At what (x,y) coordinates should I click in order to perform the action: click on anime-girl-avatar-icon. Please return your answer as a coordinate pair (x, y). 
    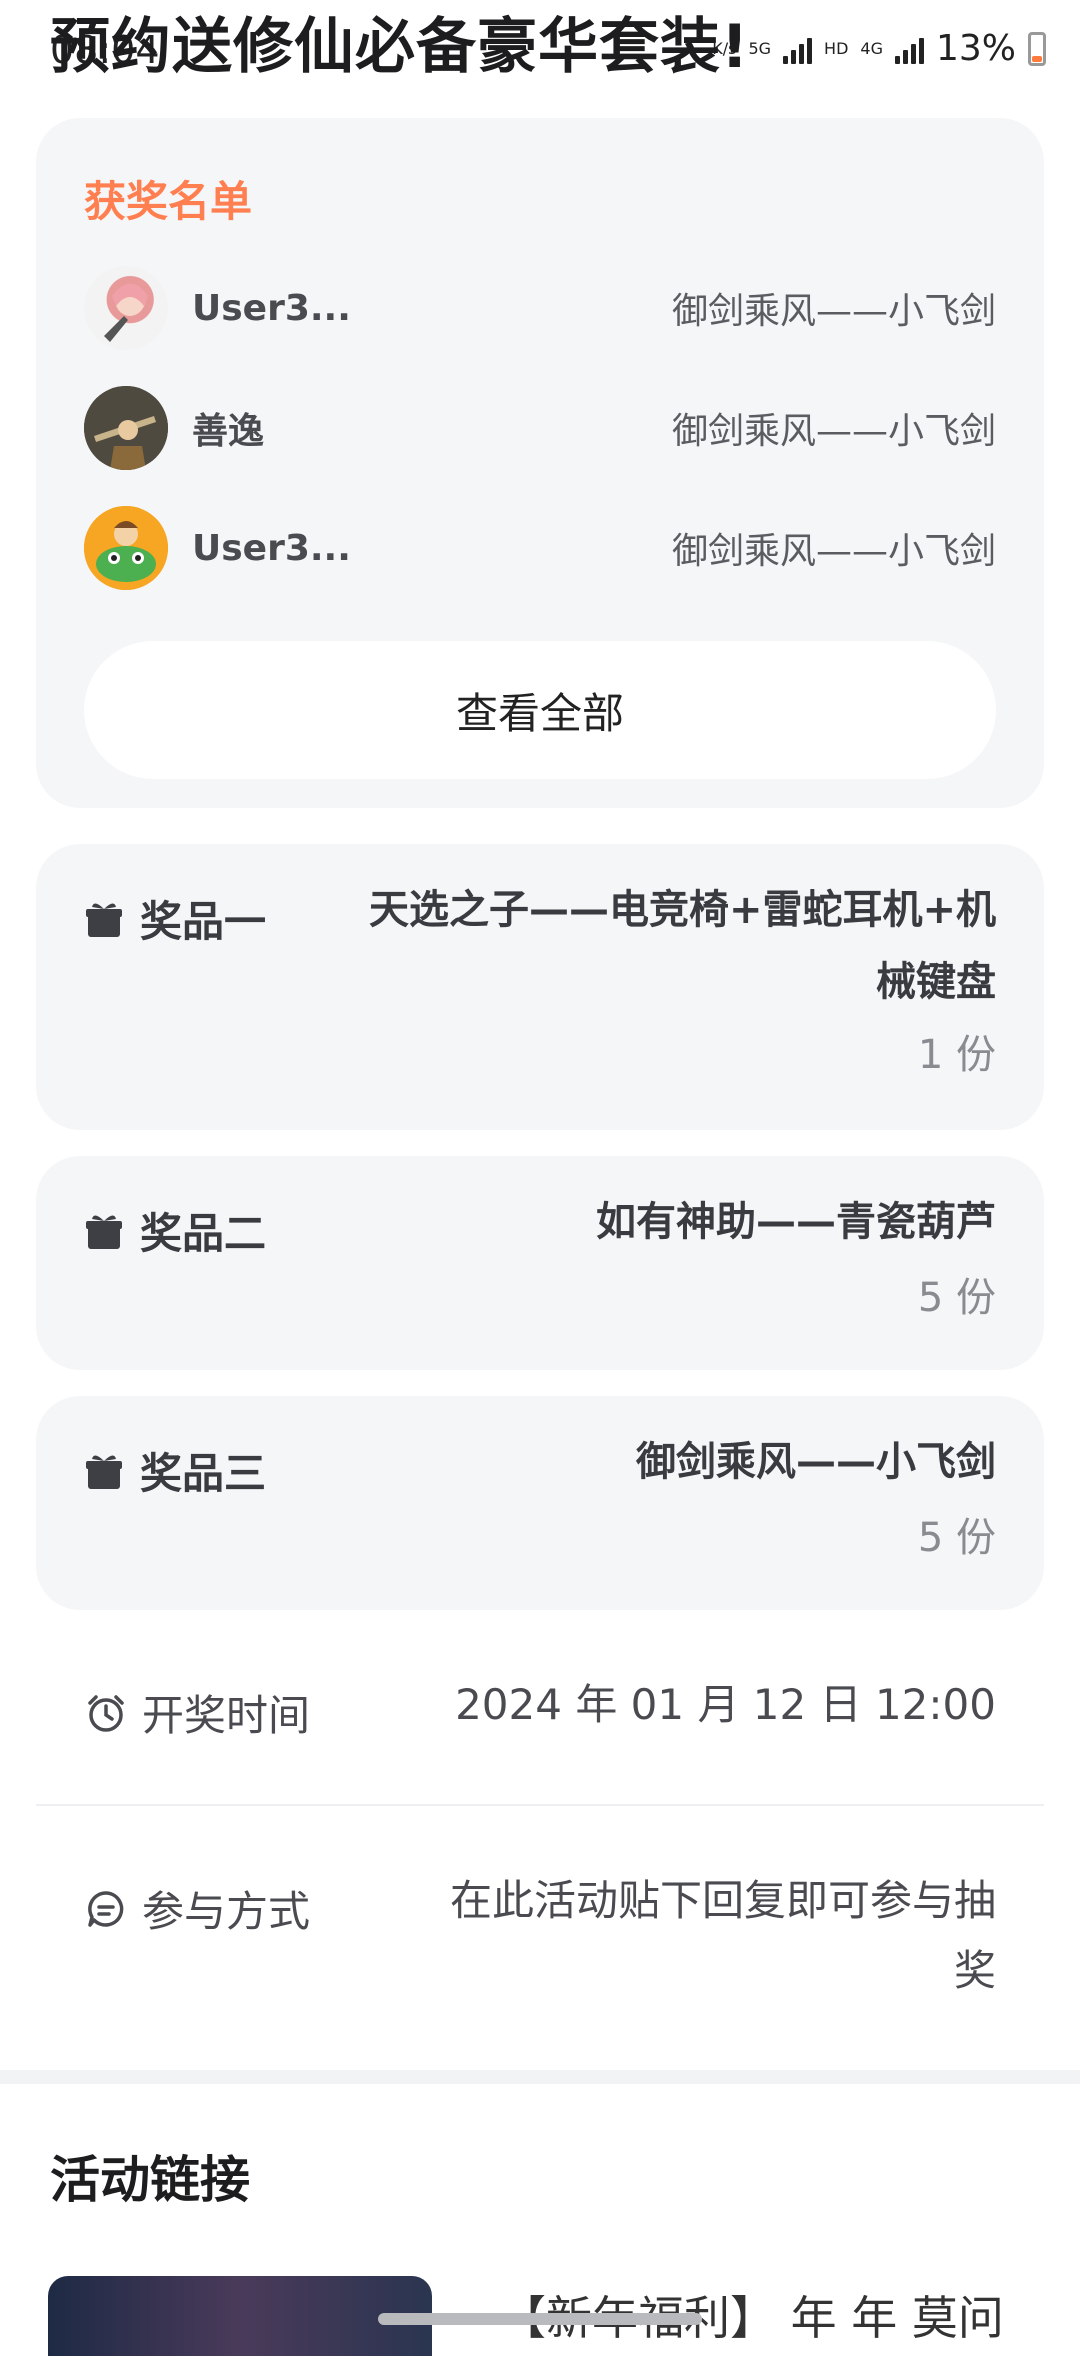
    Looking at the image, I should click on (126, 313).